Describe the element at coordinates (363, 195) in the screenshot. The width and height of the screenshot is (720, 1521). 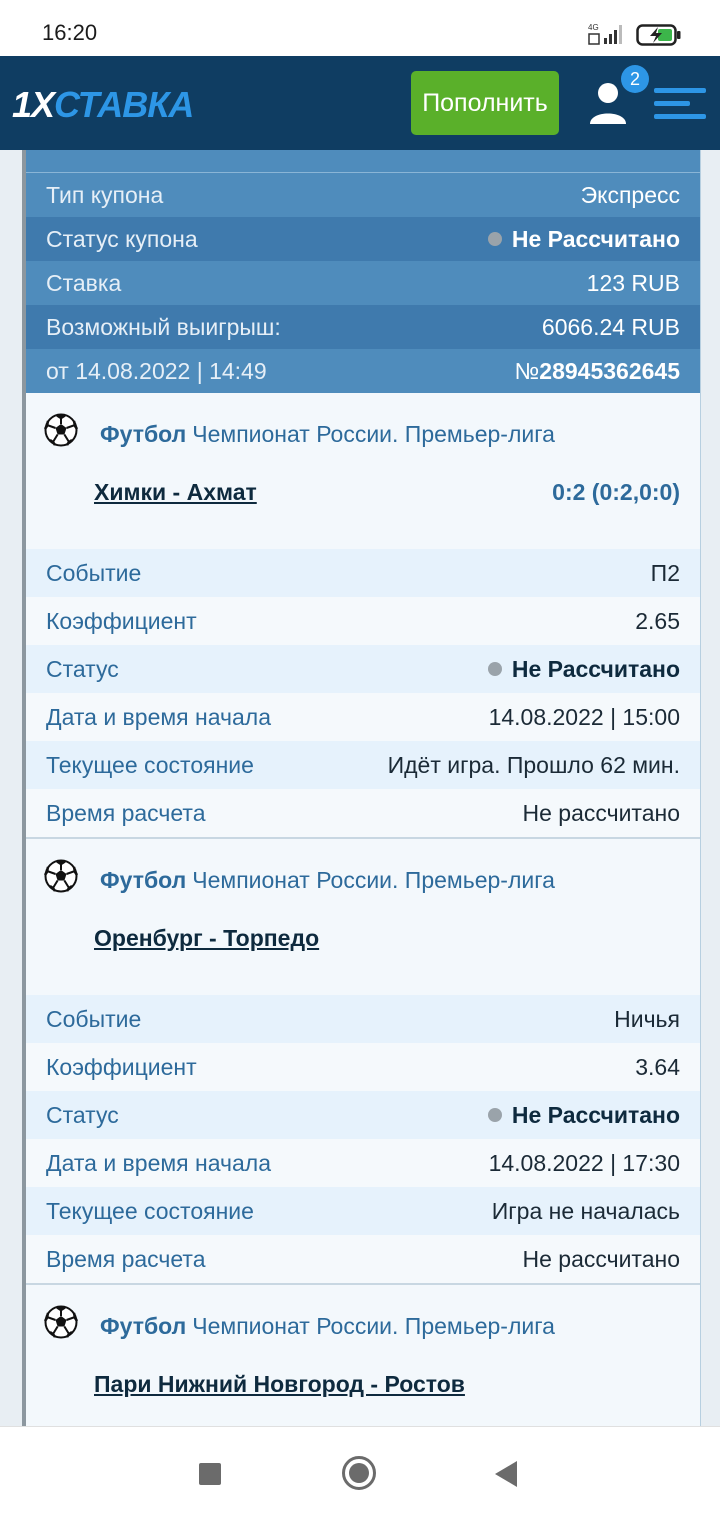
I see `coupon-type-row: Тип купона Экспресс` at that location.